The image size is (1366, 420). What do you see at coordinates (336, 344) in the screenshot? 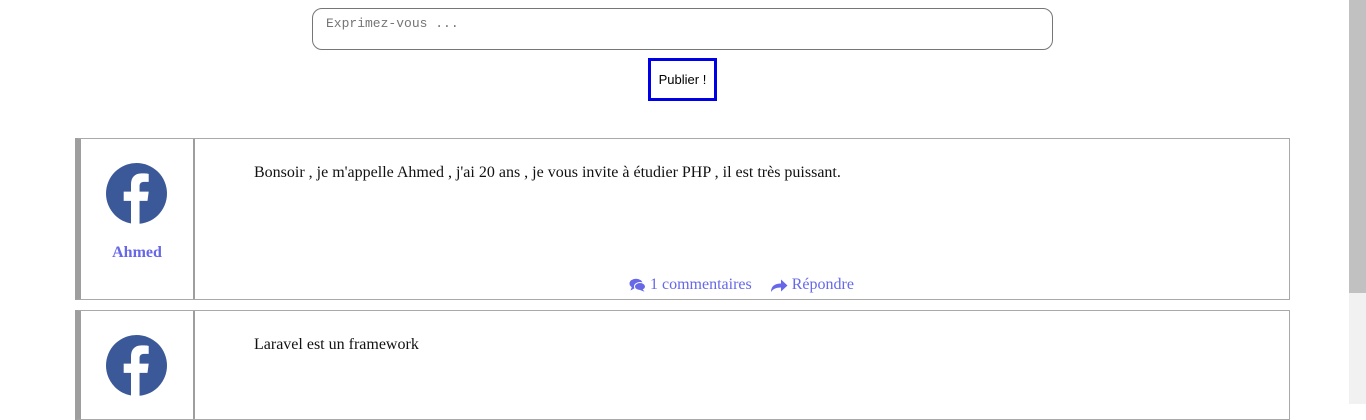
I see `post-text: Laravel est un framework` at bounding box center [336, 344].